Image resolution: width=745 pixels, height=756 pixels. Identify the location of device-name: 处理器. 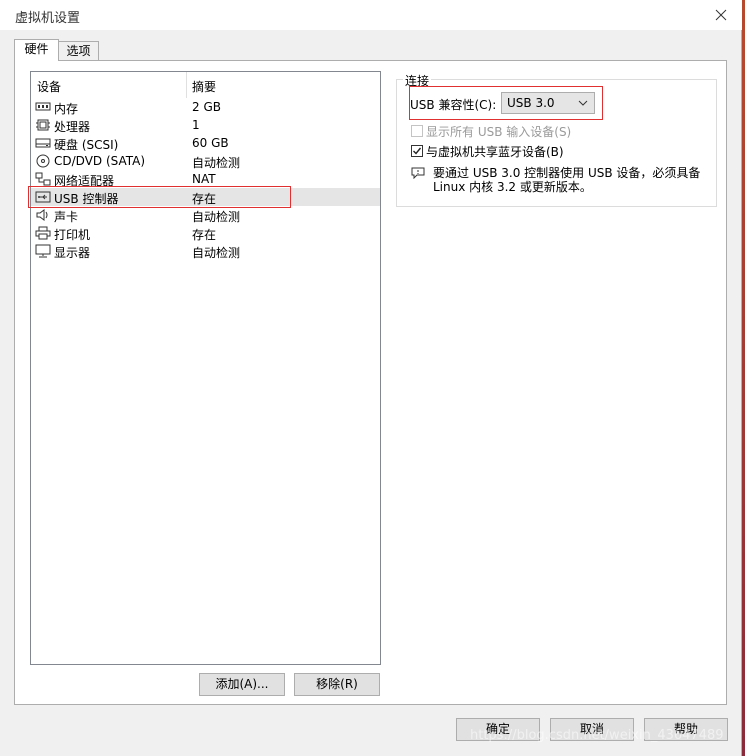
(72, 127).